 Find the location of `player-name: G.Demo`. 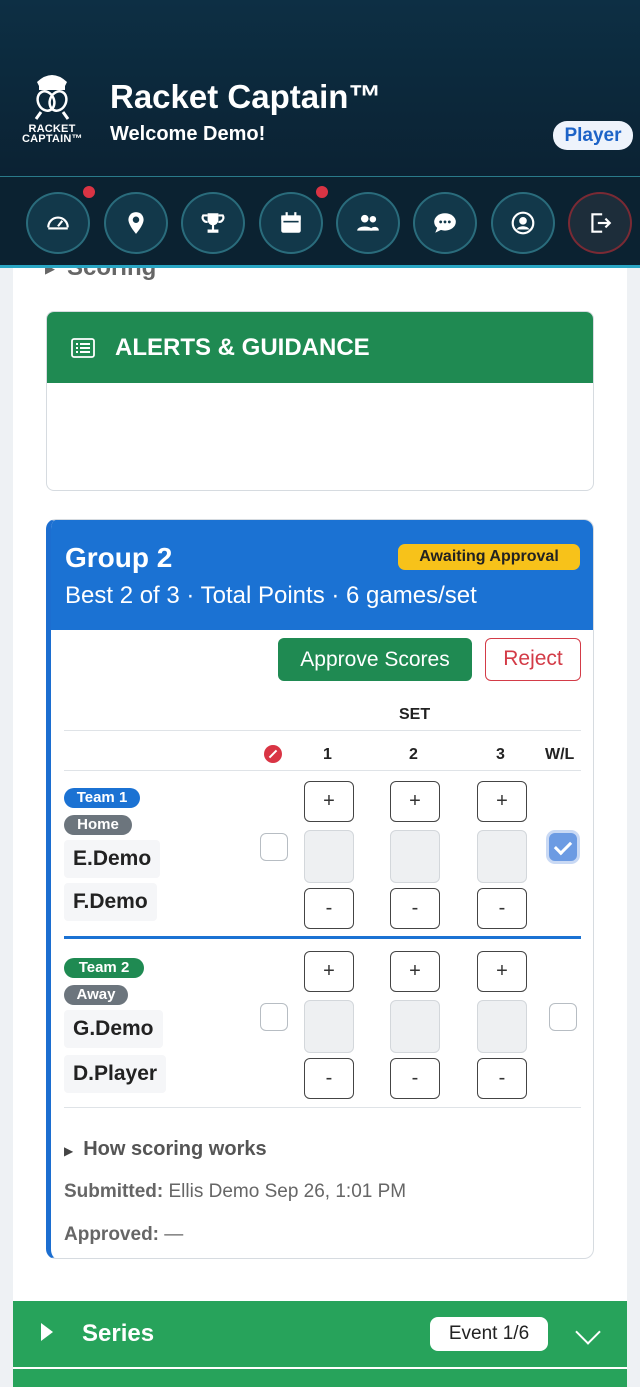

player-name: G.Demo is located at coordinates (113, 1029).